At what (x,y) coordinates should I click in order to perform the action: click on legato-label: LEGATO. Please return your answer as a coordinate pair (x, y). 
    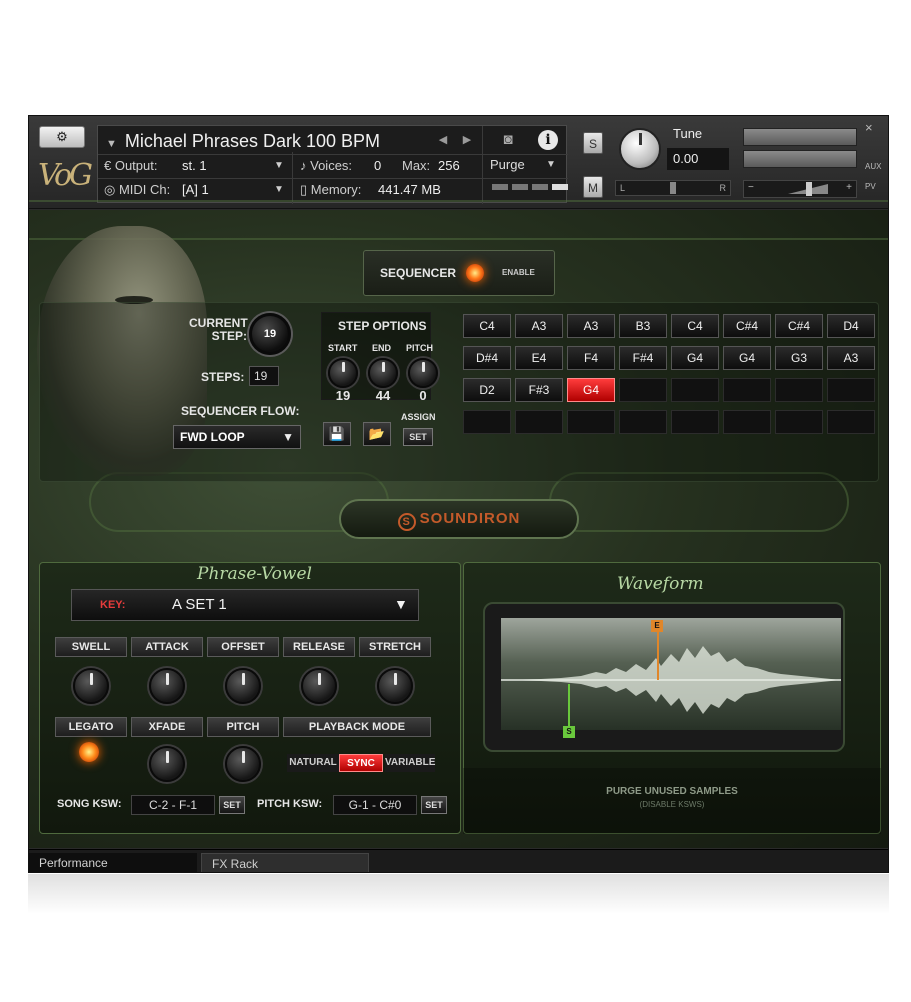
    Looking at the image, I should click on (91, 727).